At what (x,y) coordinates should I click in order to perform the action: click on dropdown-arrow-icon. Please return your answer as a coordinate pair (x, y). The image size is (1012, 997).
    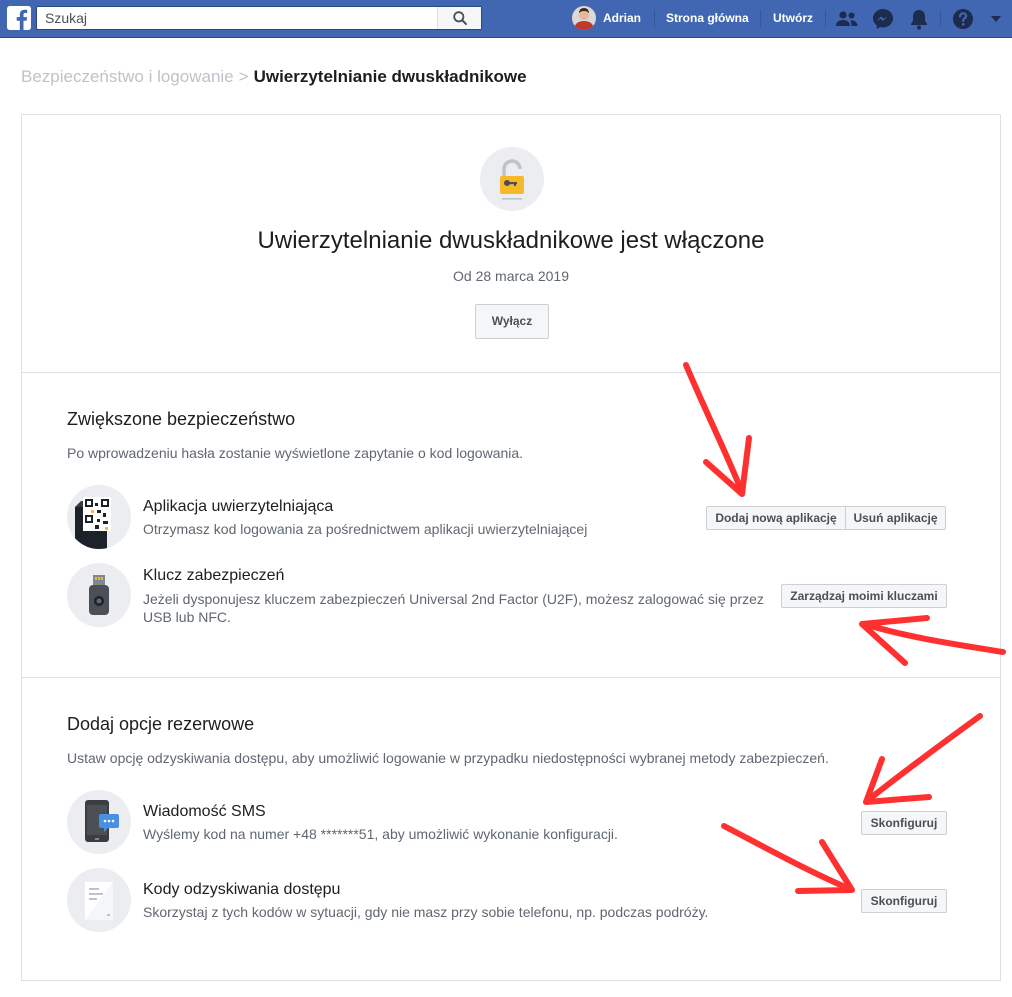
    Looking at the image, I should click on (996, 19).